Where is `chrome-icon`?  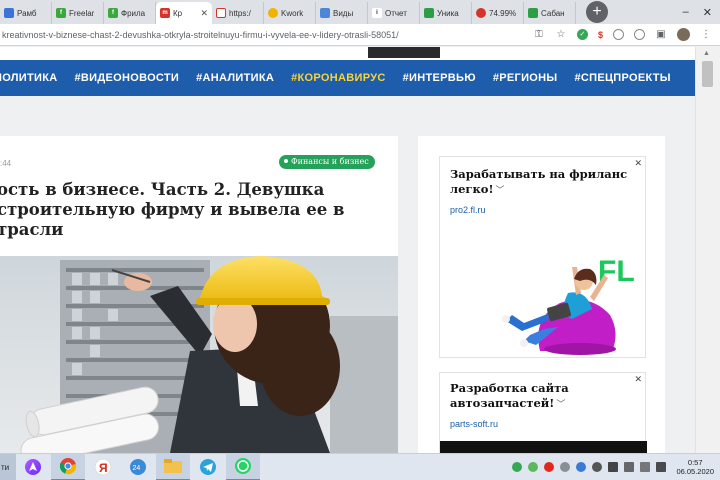
chrome-icon is located at coordinates (68, 466).